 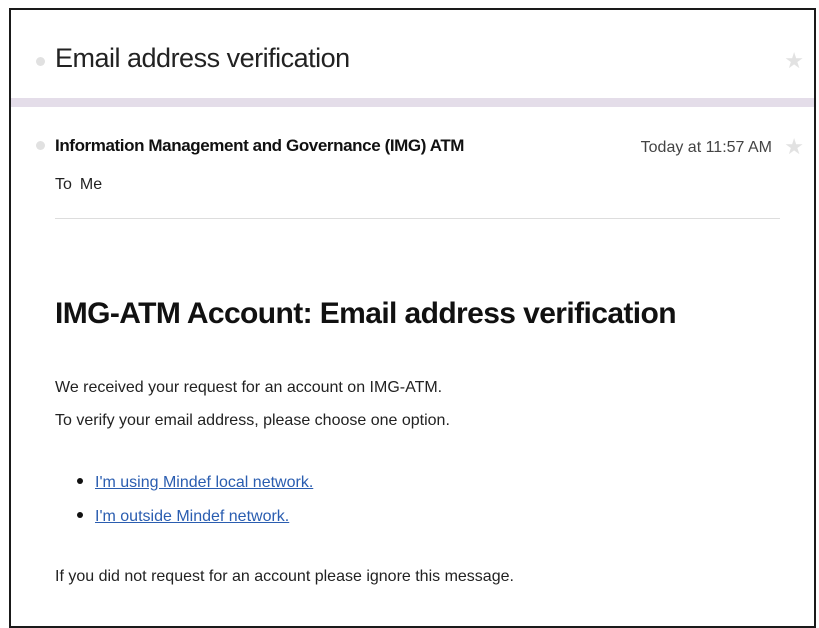 I want to click on subject-bar: Email address verification ★, so click(x=412, y=55).